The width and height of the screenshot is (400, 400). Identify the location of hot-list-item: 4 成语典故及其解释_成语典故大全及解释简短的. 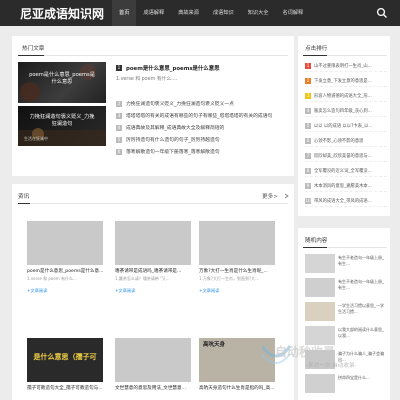
(201, 127).